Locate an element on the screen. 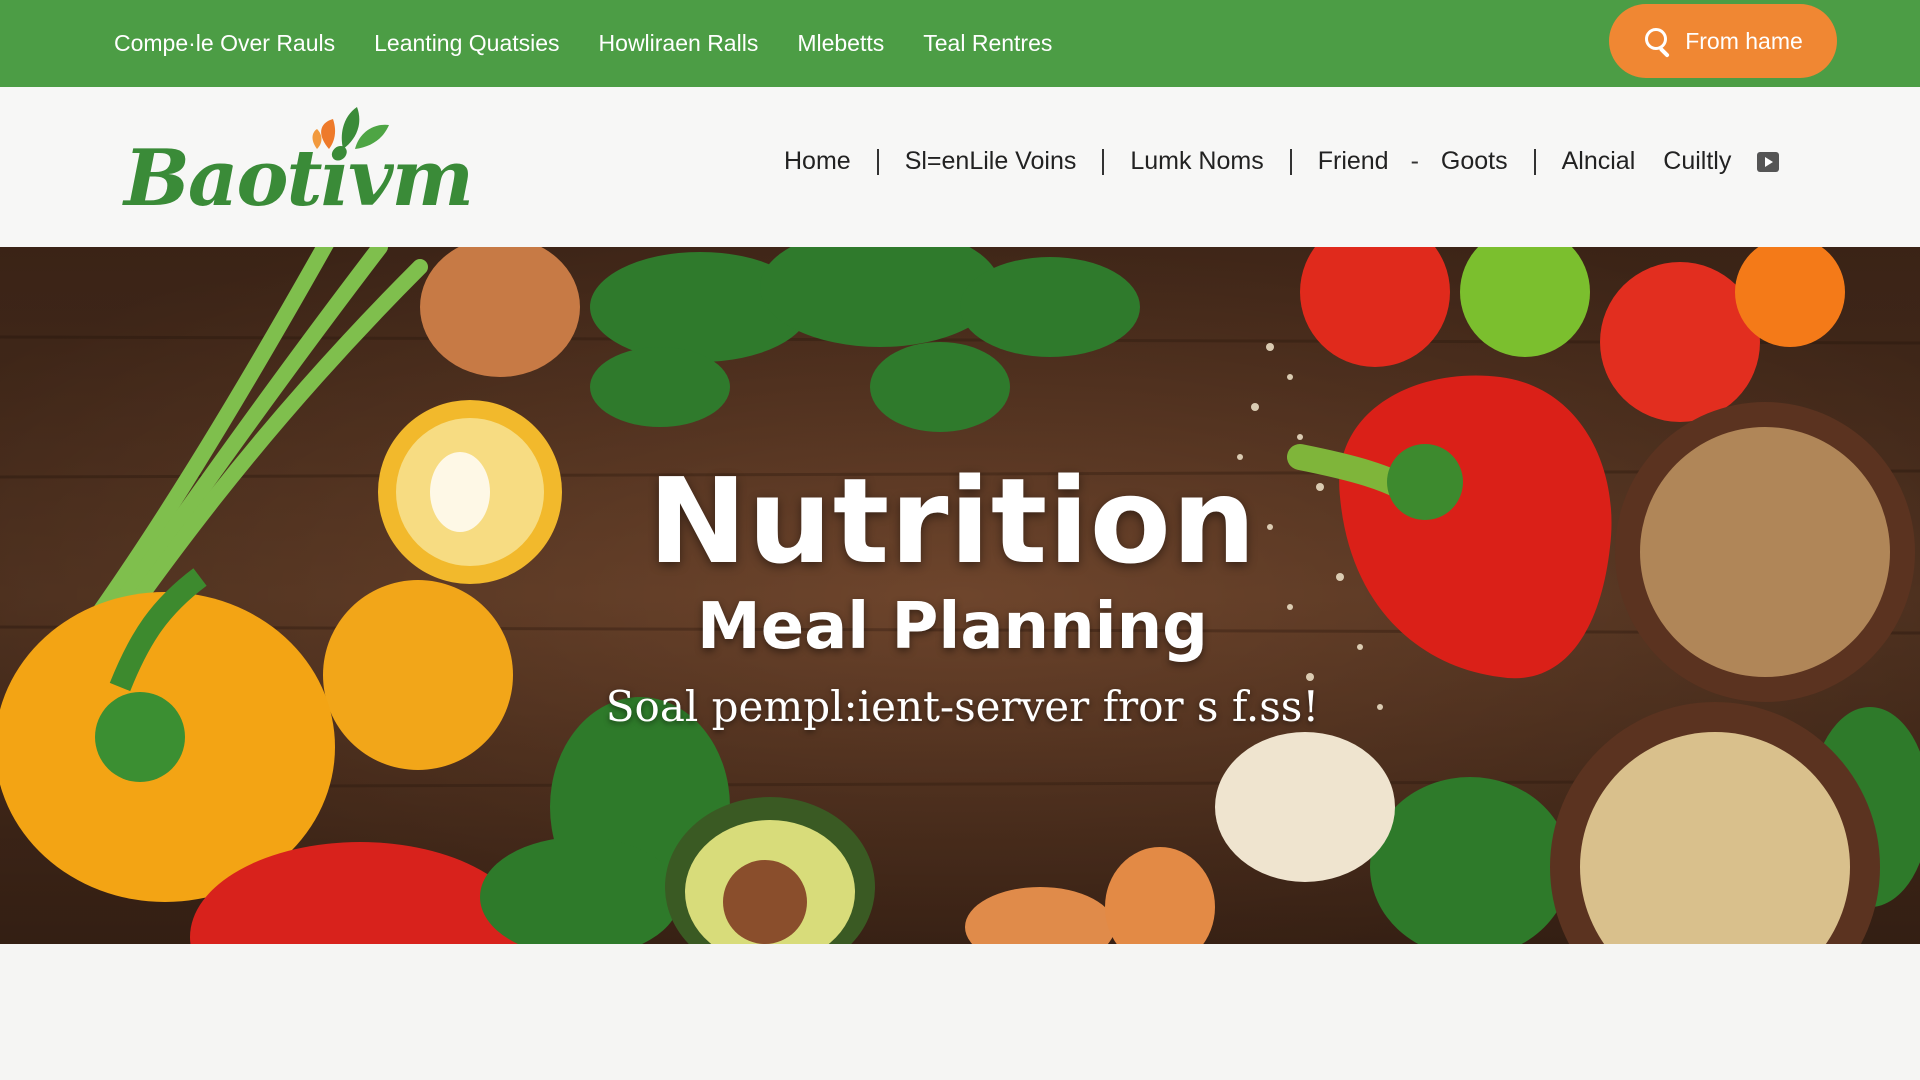 The image size is (1920, 1080). utility-link-5: Teal Rentres is located at coordinates (987, 43).